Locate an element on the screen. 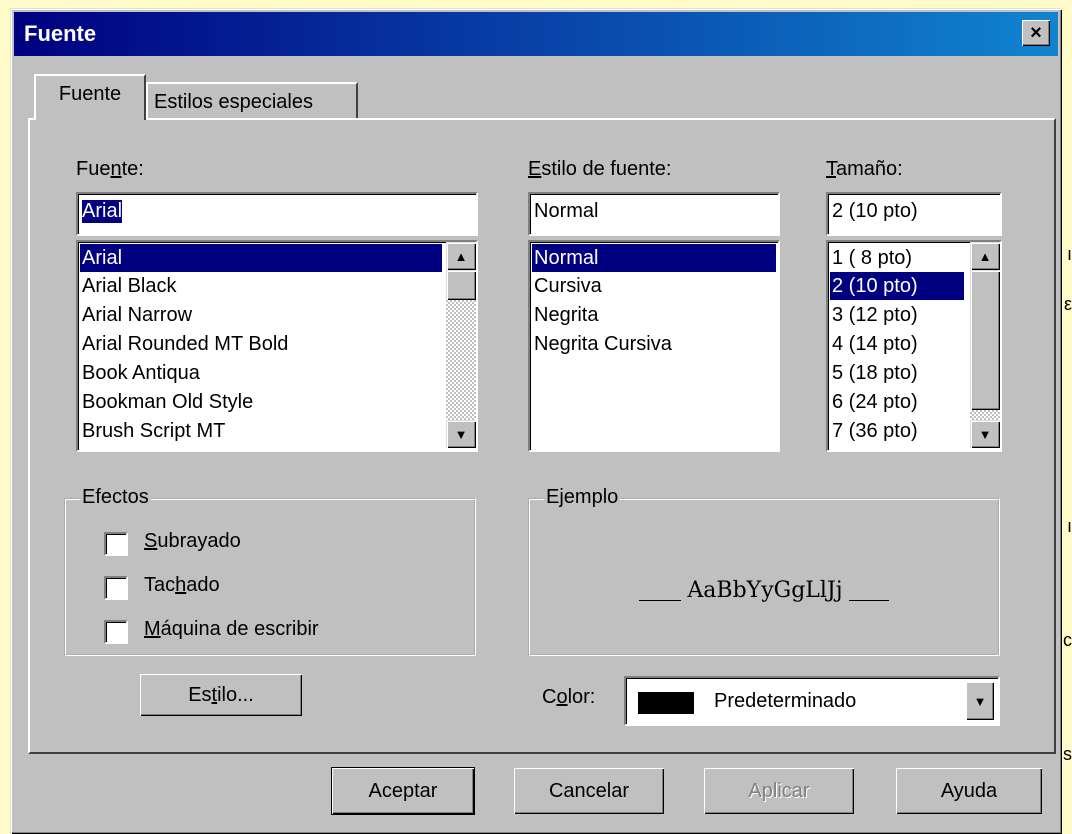  close-icon: × is located at coordinates (1036, 33).